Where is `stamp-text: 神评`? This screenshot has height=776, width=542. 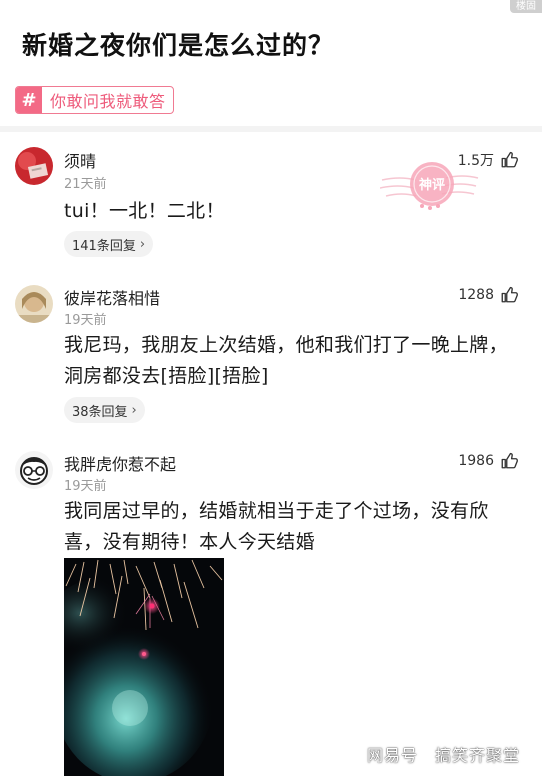 stamp-text: 神评 is located at coordinates (432, 185).